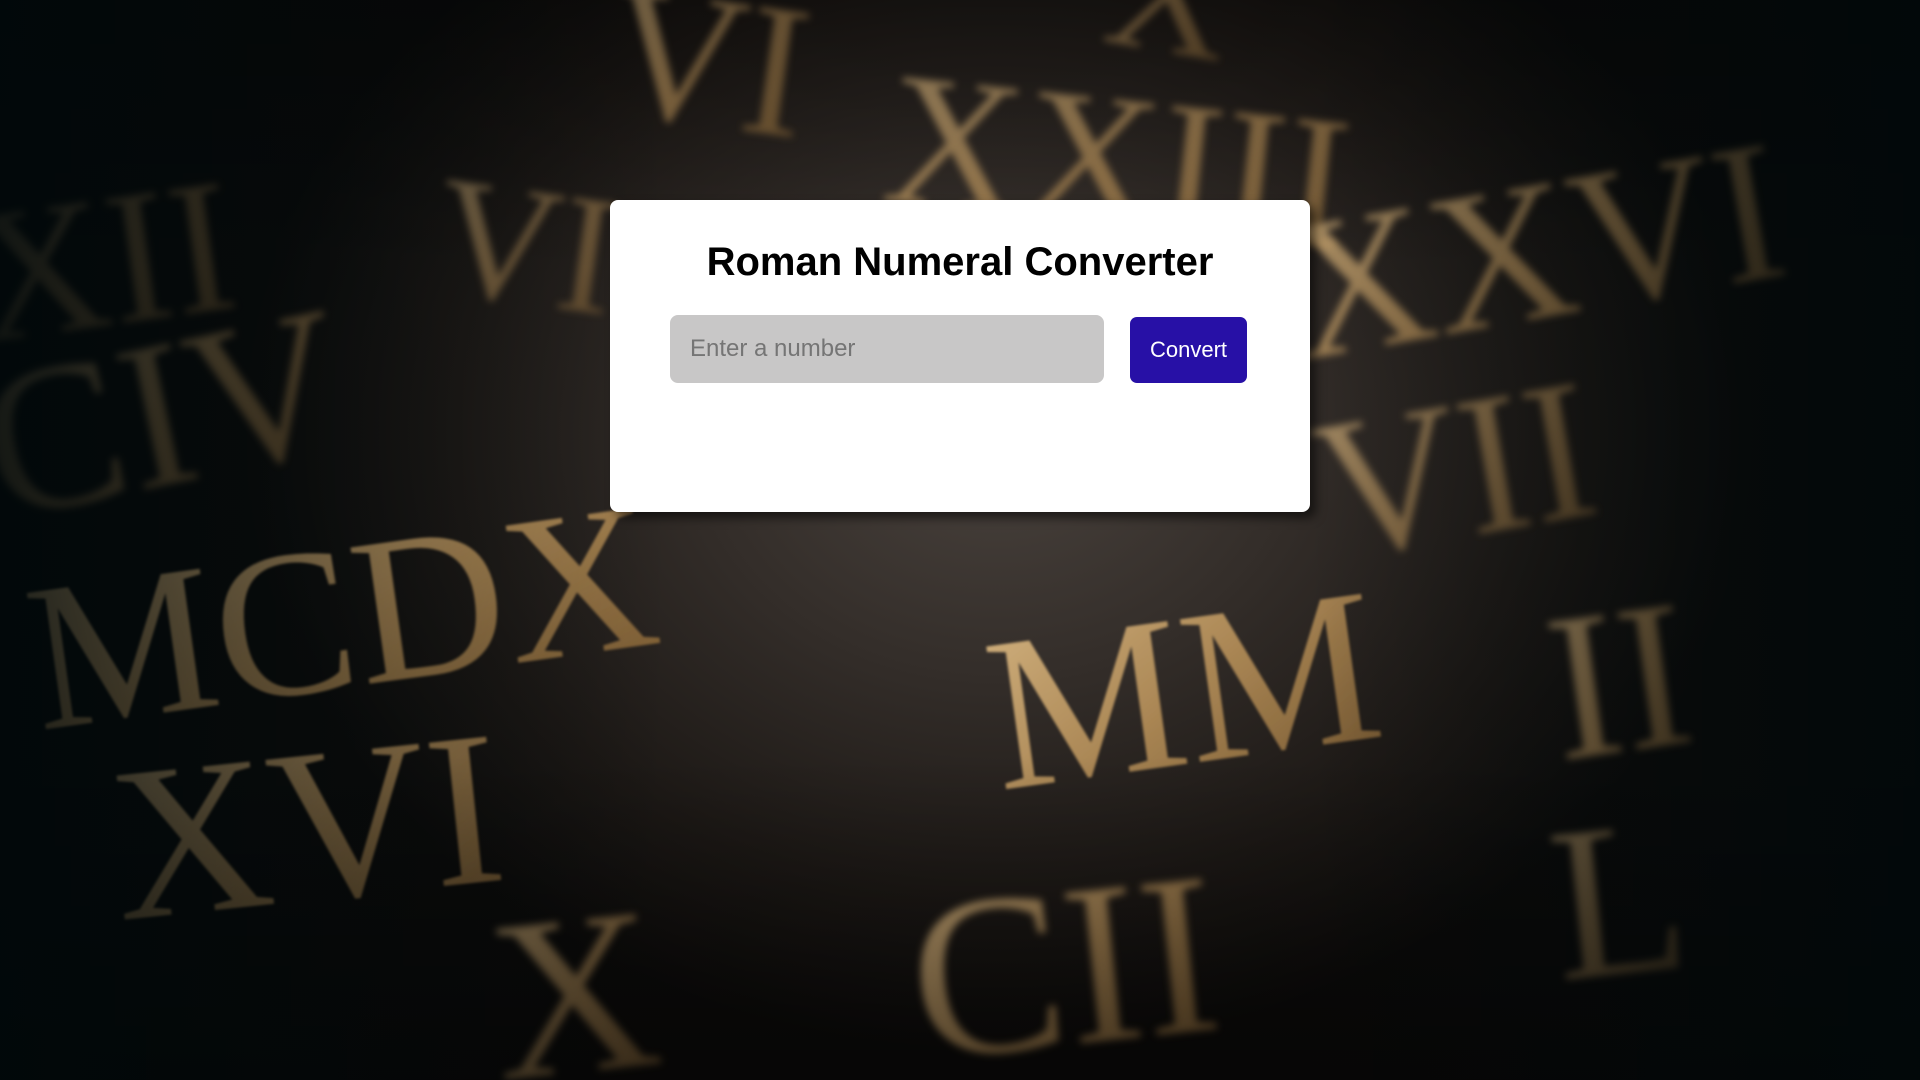  I want to click on page-title: Roman Numeral Converter, so click(960, 262).